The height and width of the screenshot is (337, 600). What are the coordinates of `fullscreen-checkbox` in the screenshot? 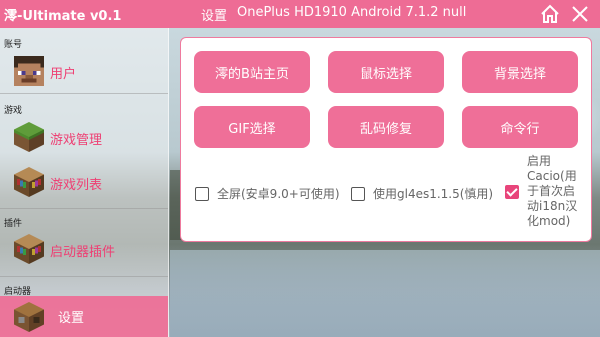 It's located at (202, 193).